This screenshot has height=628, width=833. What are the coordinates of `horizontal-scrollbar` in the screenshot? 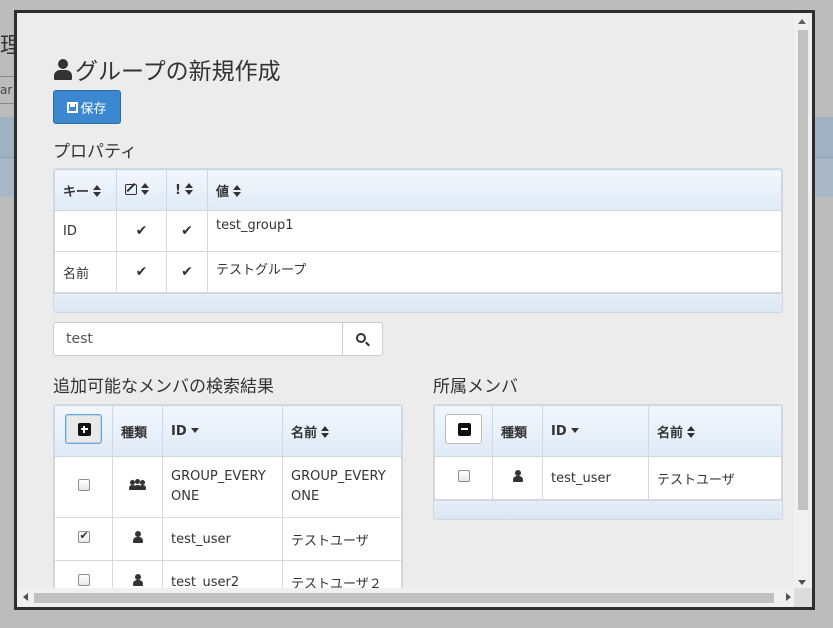 It's located at (407, 597).